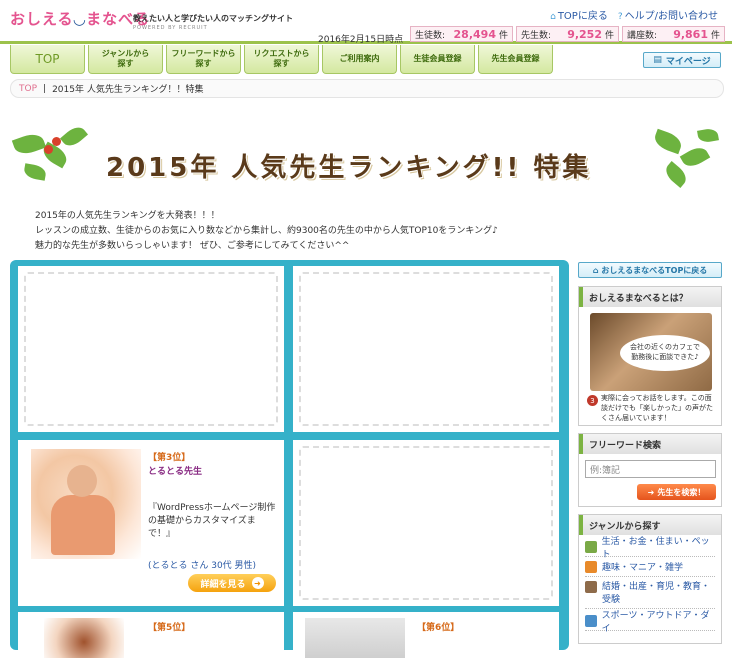  What do you see at coordinates (665, 353) in the screenshot?
I see `about-bubble: 会社の近くのカフェで 勤務後に面談できた♪` at bounding box center [665, 353].